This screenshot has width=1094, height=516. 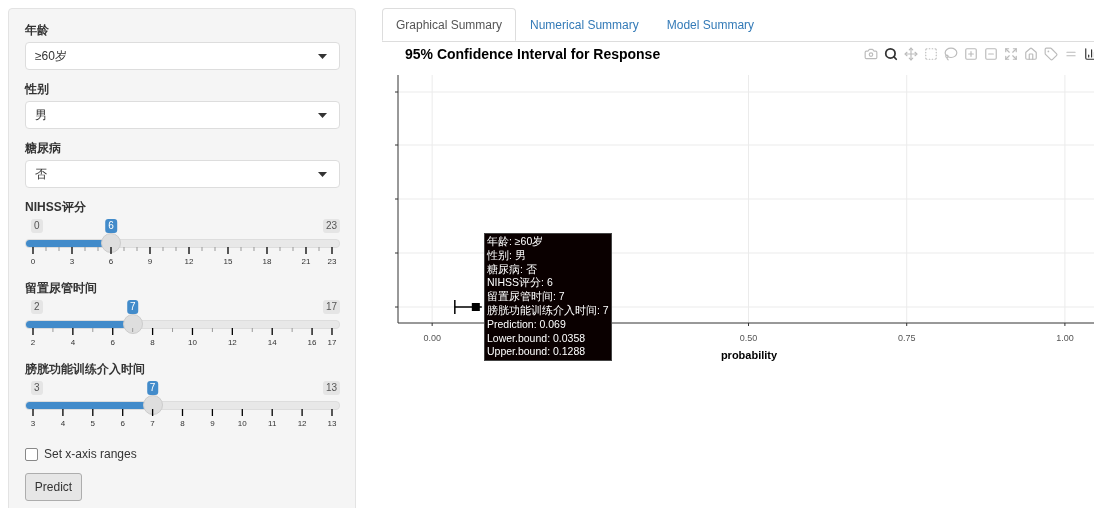 I want to click on chart-logo-icon, so click(x=1089, y=54).